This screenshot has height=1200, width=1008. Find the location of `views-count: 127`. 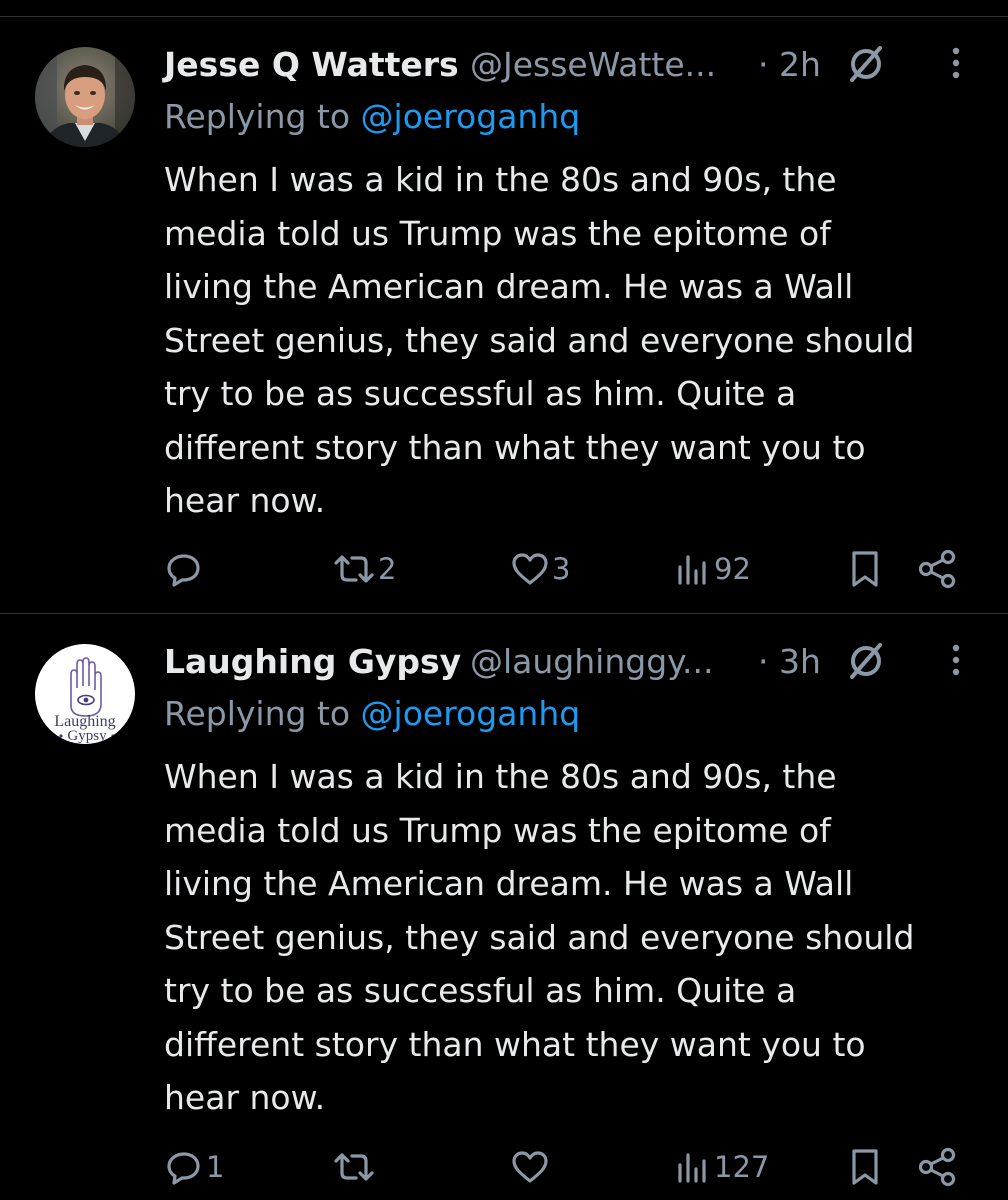

views-count: 127 is located at coordinates (742, 1167).